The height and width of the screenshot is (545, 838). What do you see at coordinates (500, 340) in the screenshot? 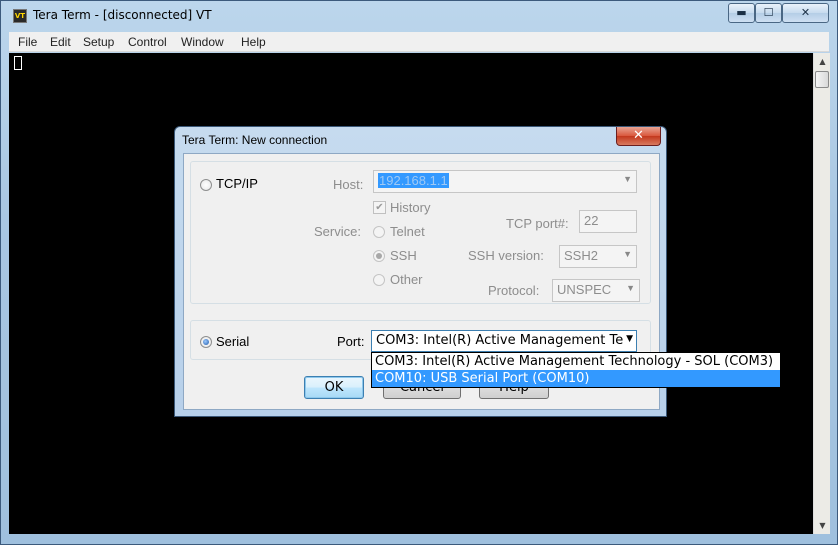
I see `port-value: COM3: Intel(R) Active Management Te` at bounding box center [500, 340].